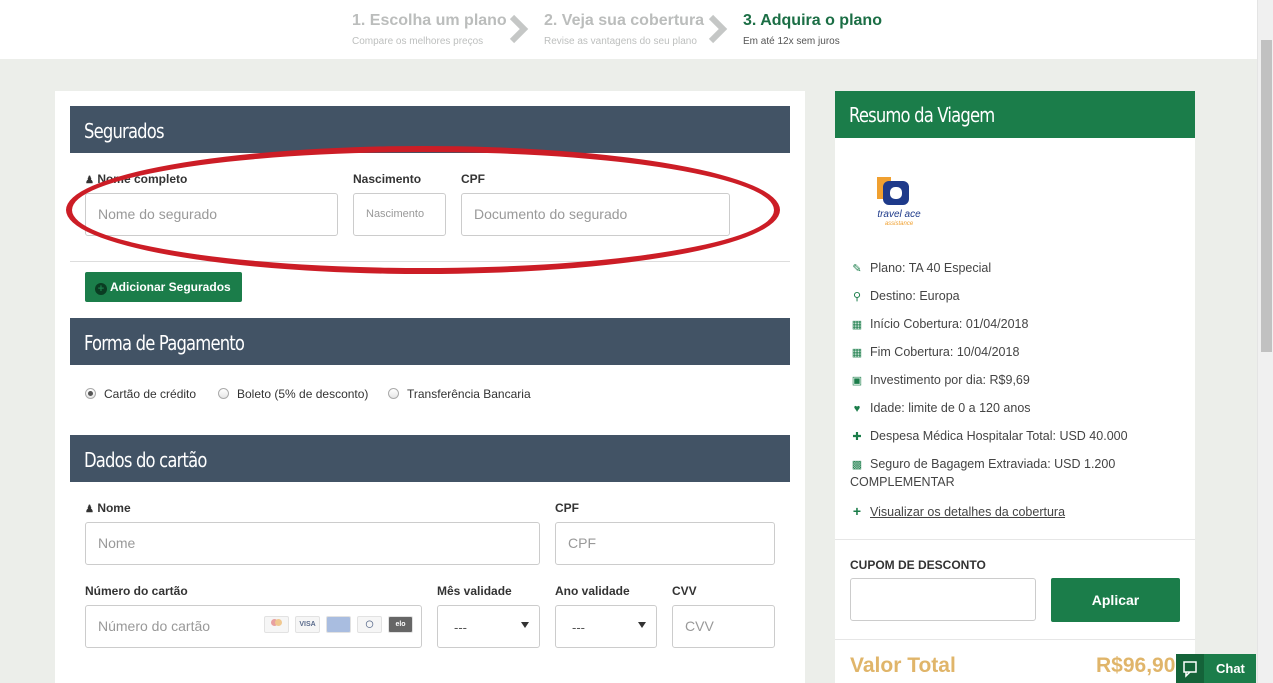 Image resolution: width=1273 pixels, height=683 pixels. I want to click on medkit-icon: ✚, so click(857, 437).